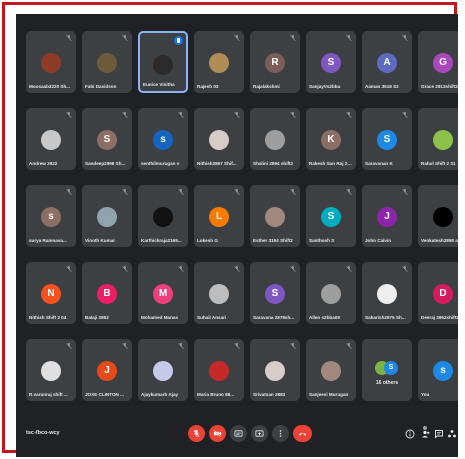 This screenshot has width=465, height=459. What do you see at coordinates (379, 163) in the screenshot?
I see `participant-name: Saravanan K` at bounding box center [379, 163].